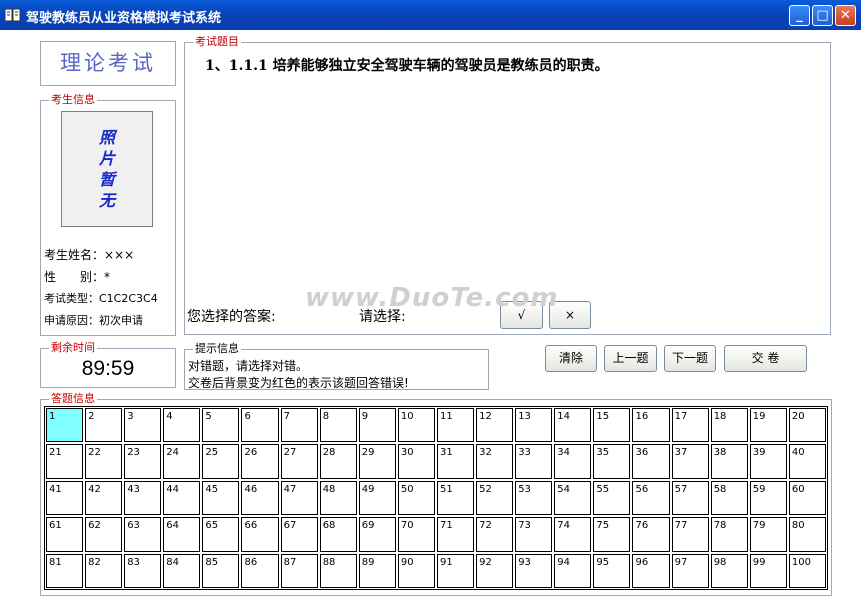 The width and height of the screenshot is (861, 601). I want to click on answer-cell: 49, so click(377, 498).